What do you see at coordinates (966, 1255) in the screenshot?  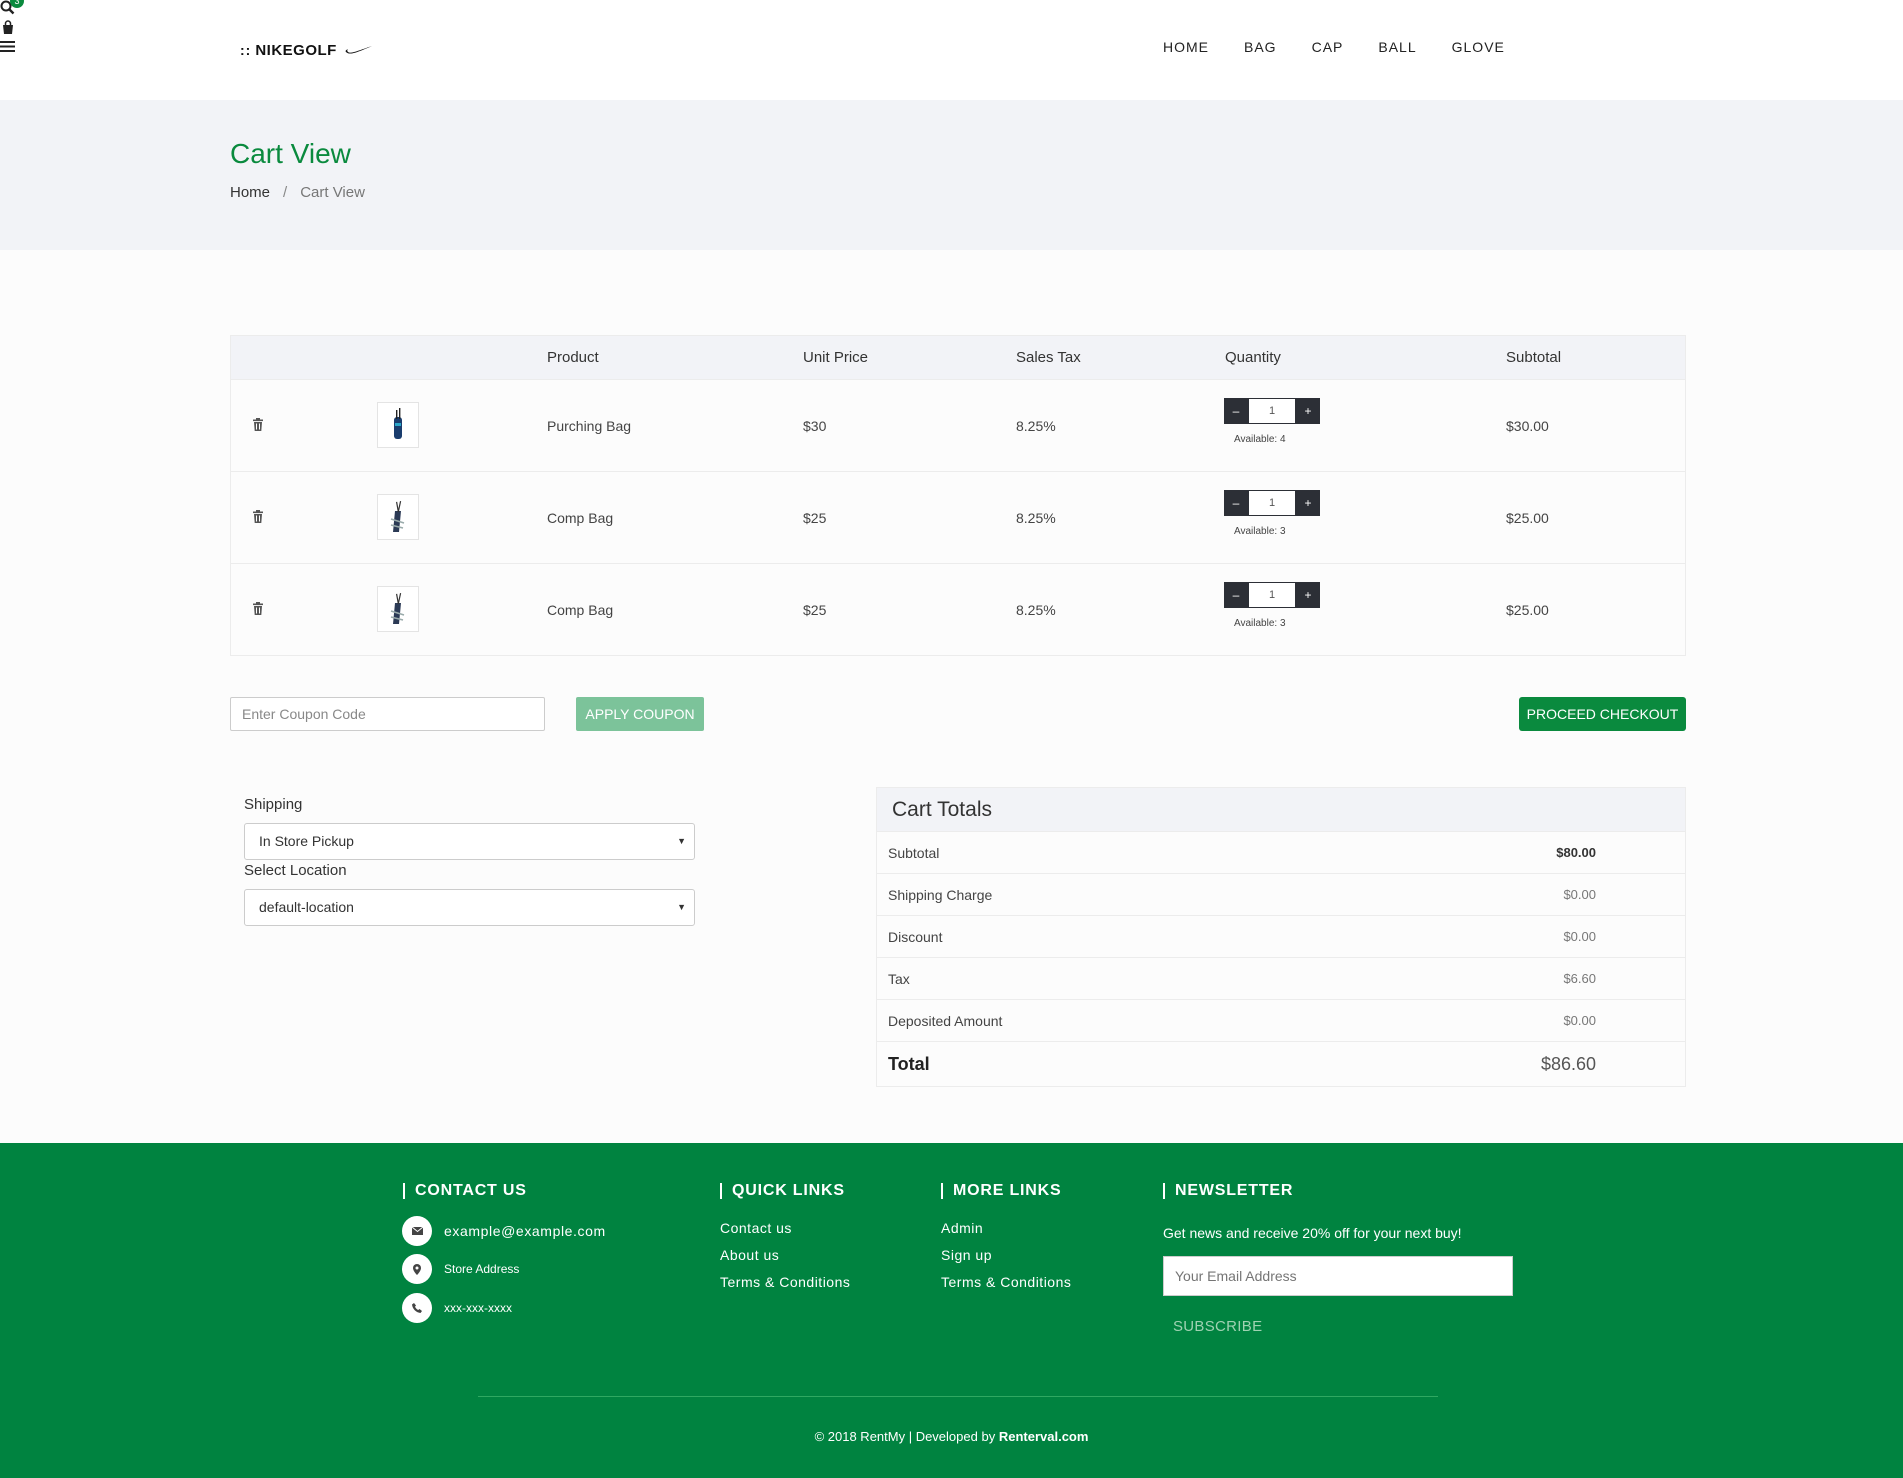 I see `footer-link-signup: Sign up` at bounding box center [966, 1255].